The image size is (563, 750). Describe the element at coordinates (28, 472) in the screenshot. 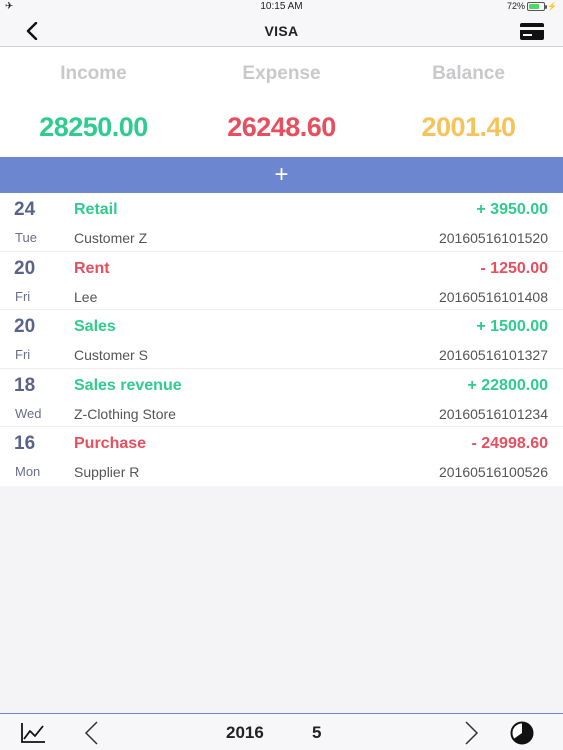

I see `transaction-weekday: Mon` at that location.